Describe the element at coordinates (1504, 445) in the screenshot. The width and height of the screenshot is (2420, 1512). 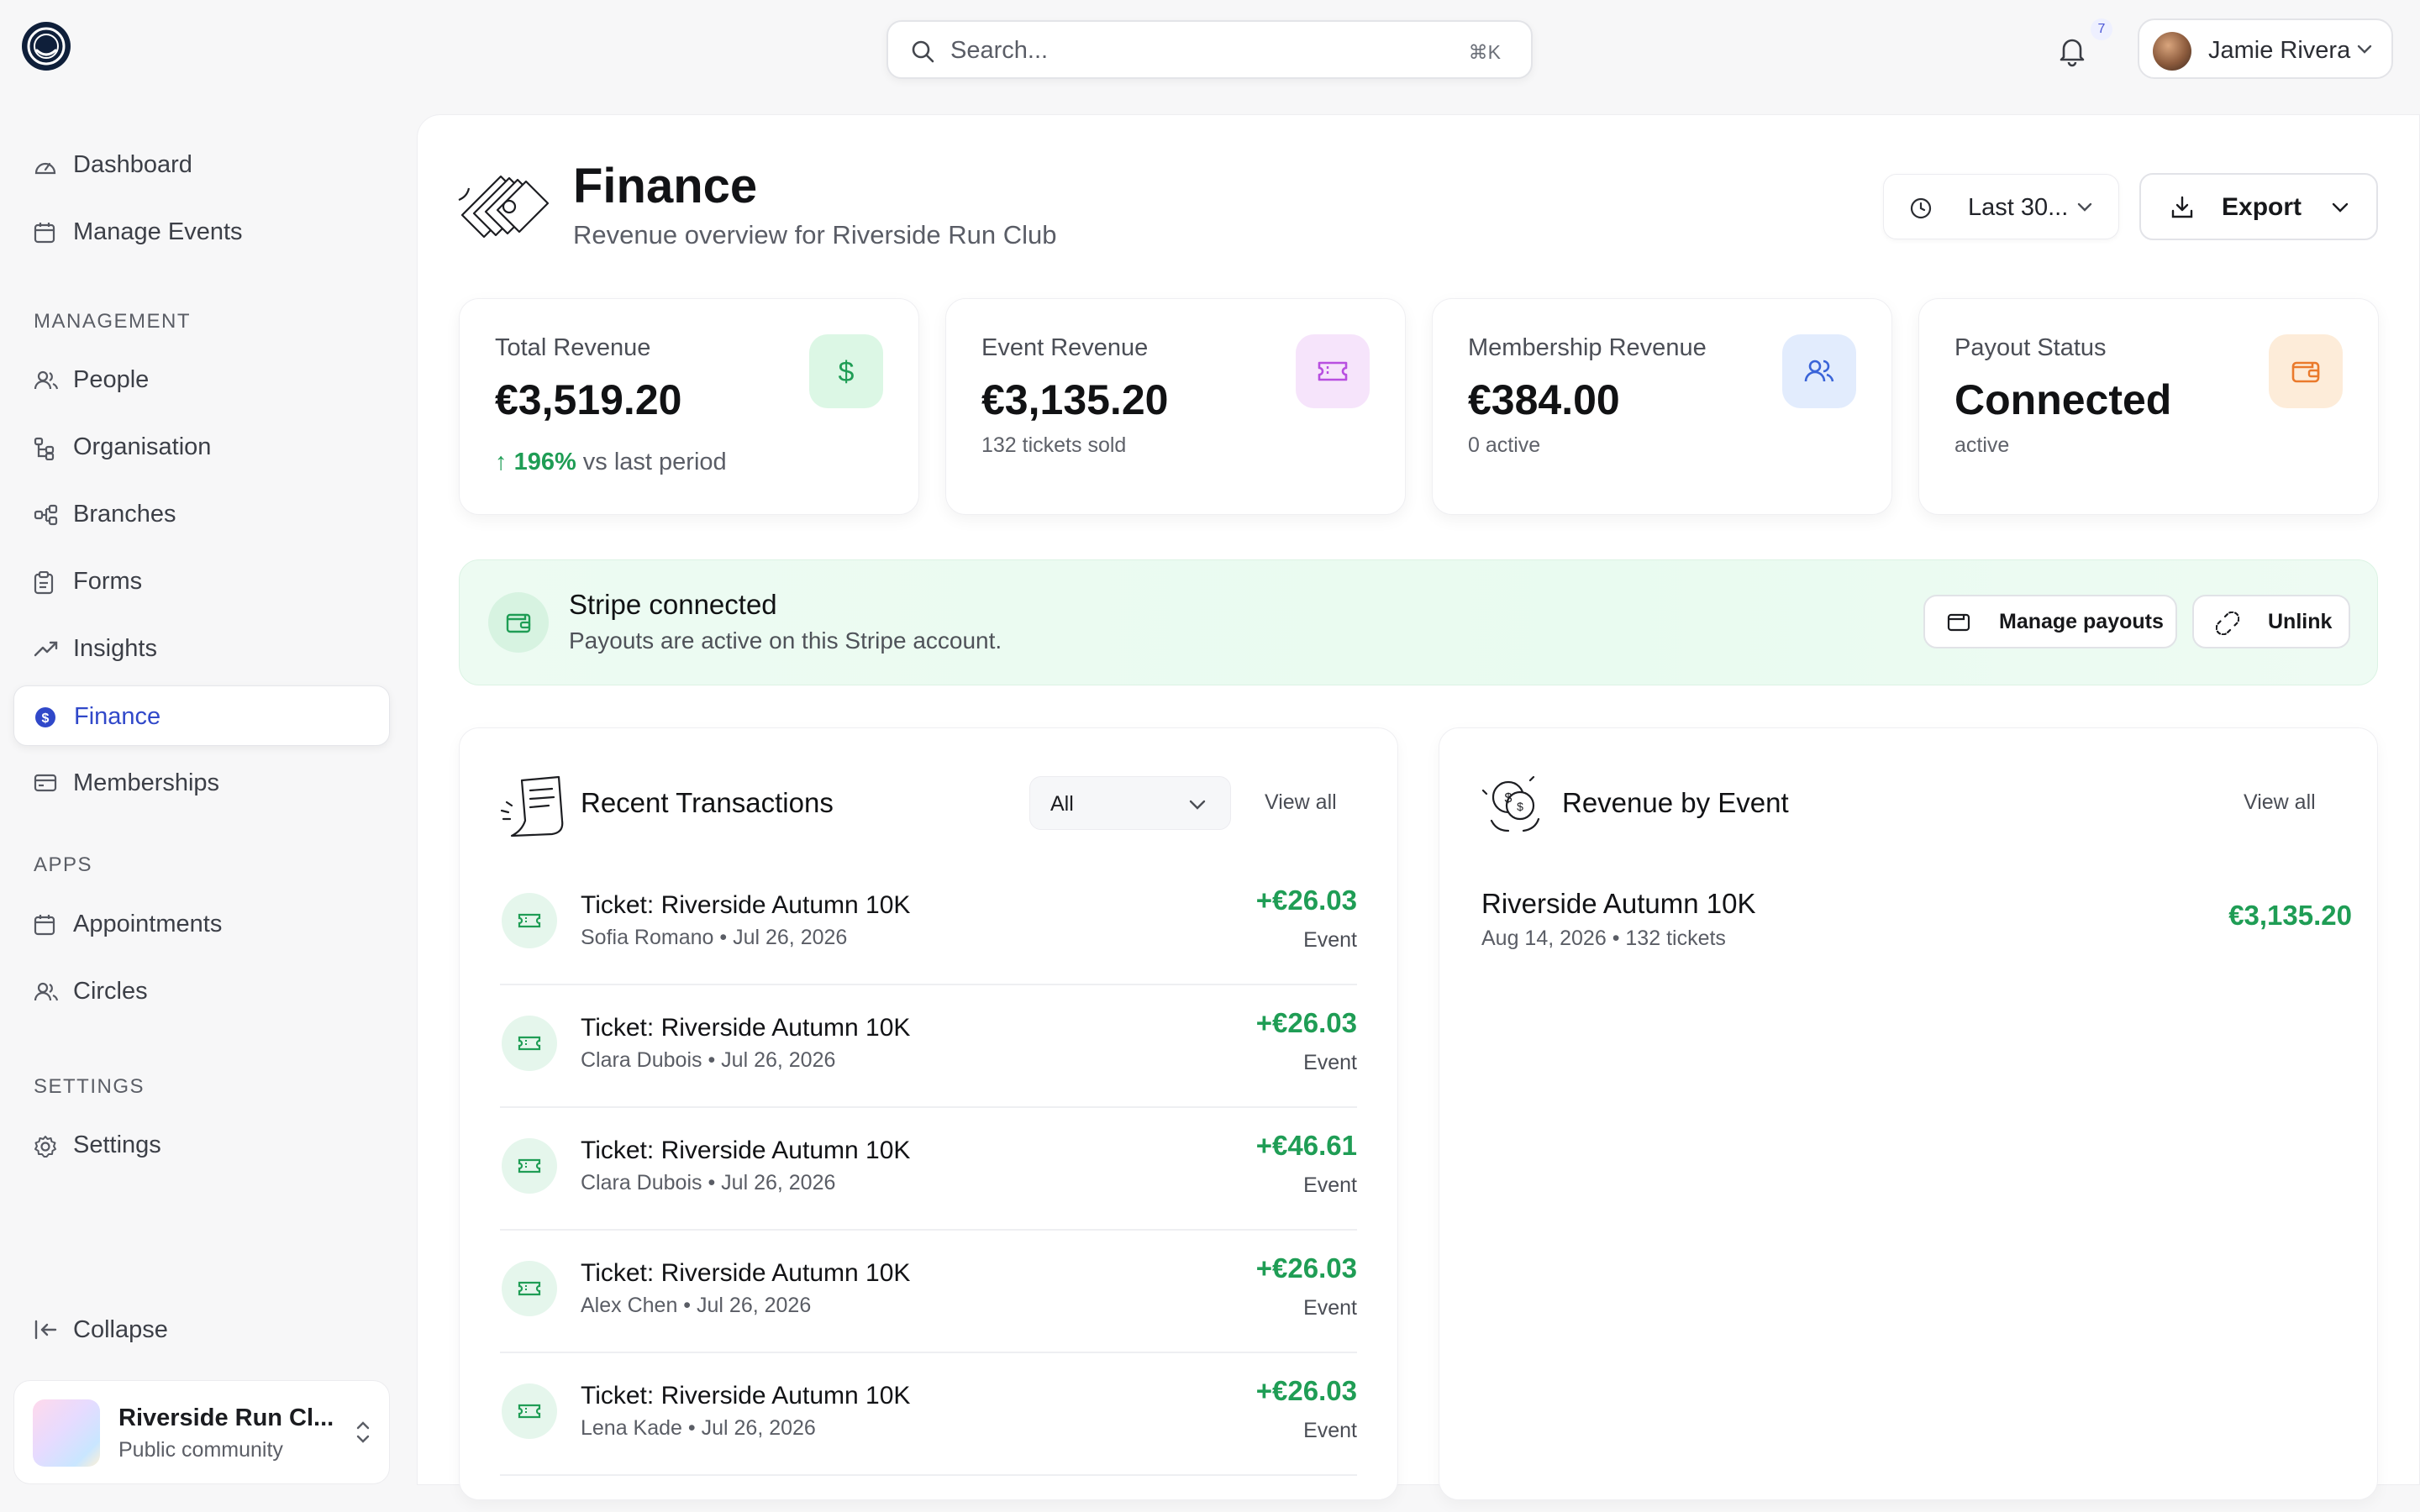
I see `stat-sub: 0 active` at that location.